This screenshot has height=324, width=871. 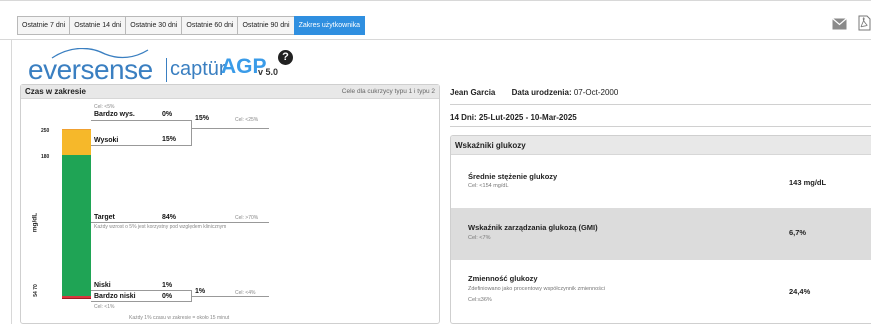 What do you see at coordinates (169, 139) in the screenshot?
I see `high-pct: 15%` at bounding box center [169, 139].